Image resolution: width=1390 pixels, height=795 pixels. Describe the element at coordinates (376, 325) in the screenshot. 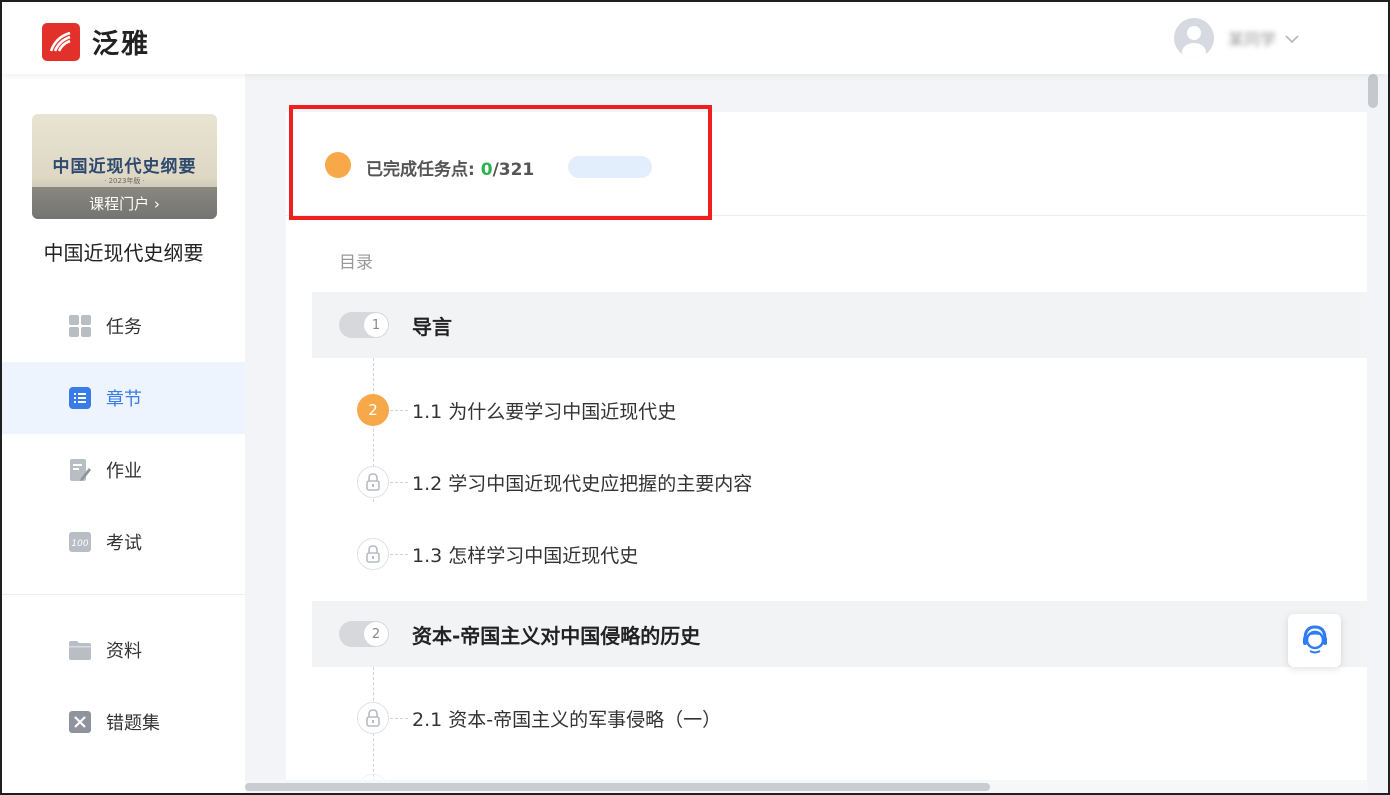

I see `chapter-number: 1` at that location.